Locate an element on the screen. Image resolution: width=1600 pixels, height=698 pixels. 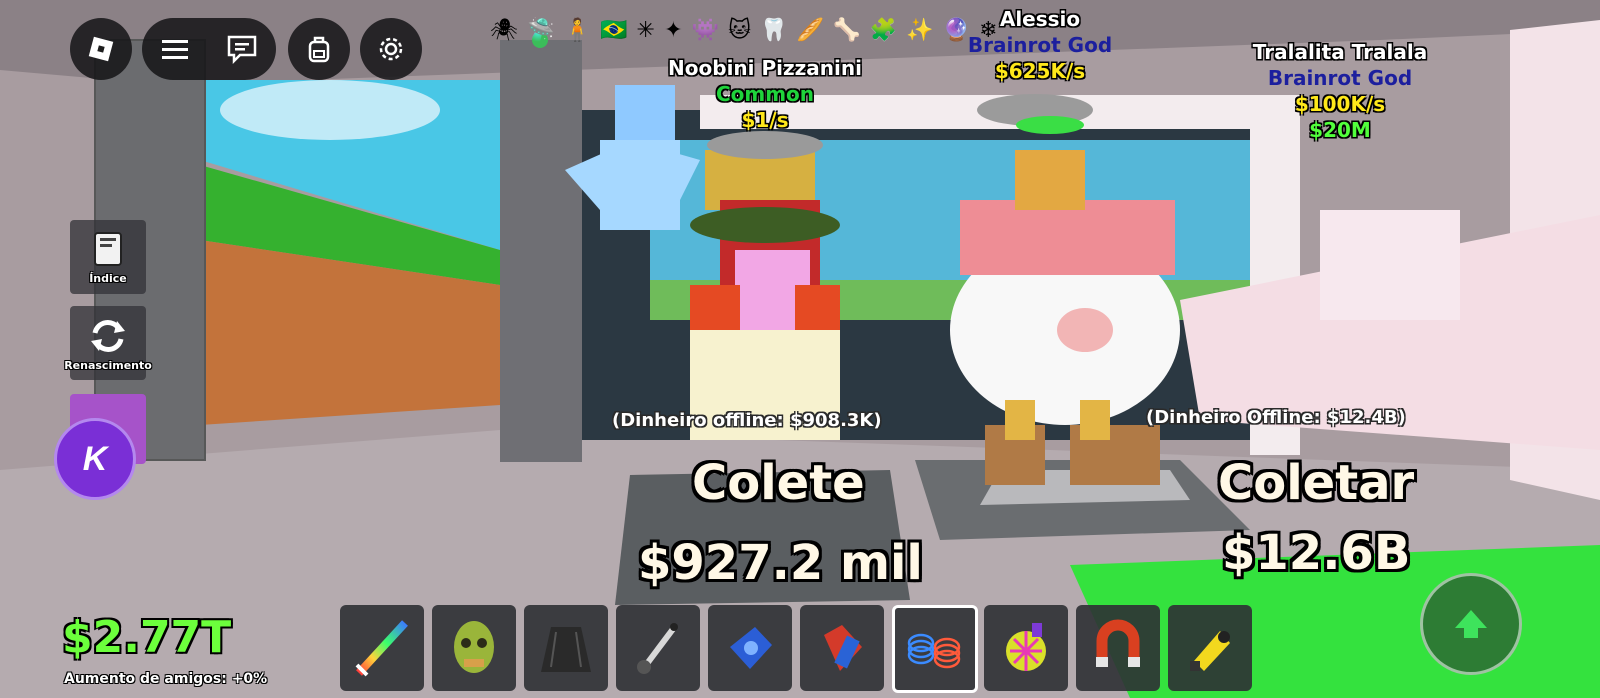
gear-icon is located at coordinates (391, 49).